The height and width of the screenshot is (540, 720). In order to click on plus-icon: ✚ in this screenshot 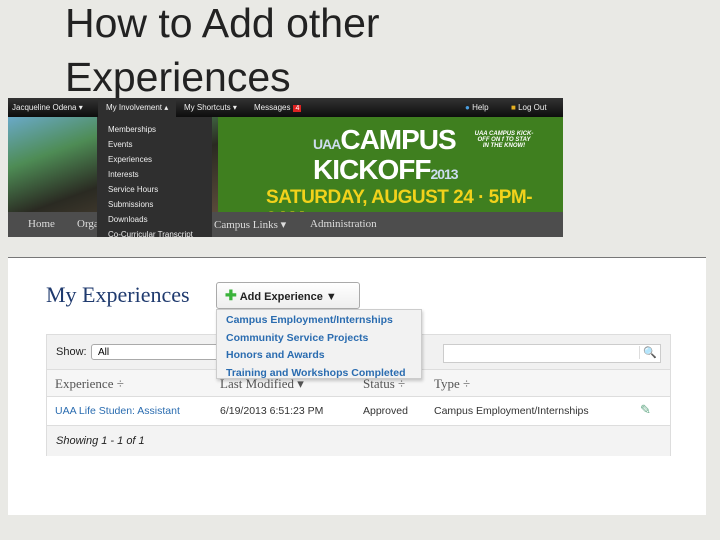, I will do `click(231, 295)`.